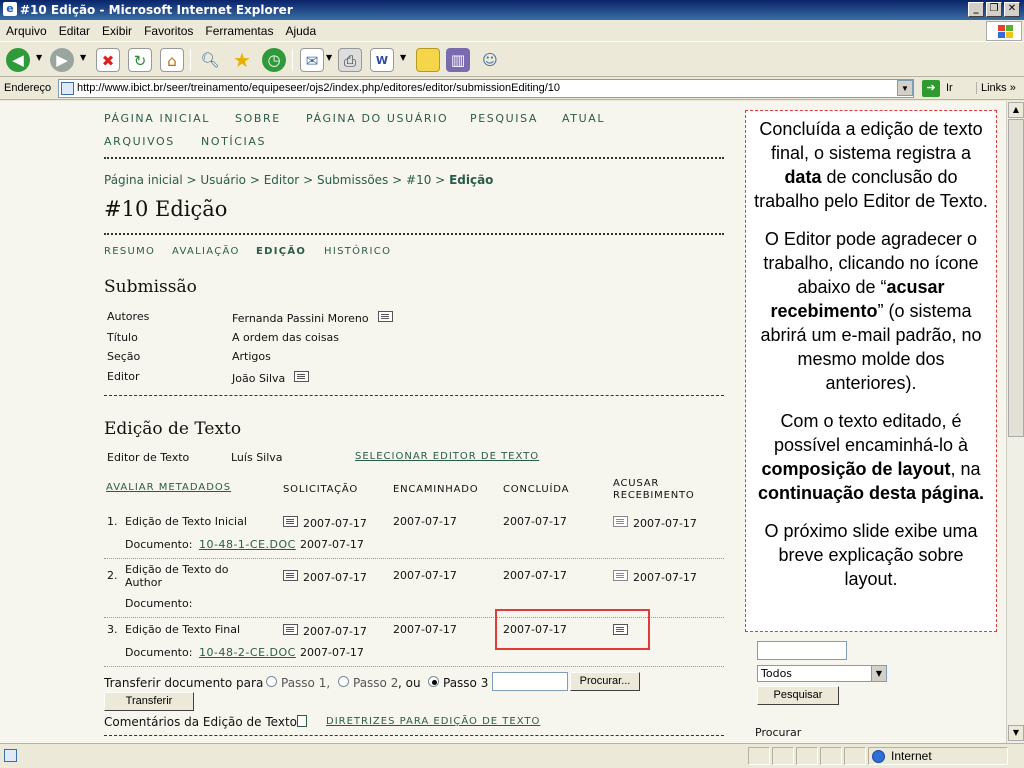 The height and width of the screenshot is (768, 1024). What do you see at coordinates (62, 60) in the screenshot?
I see `forward-icon: ▶` at bounding box center [62, 60].